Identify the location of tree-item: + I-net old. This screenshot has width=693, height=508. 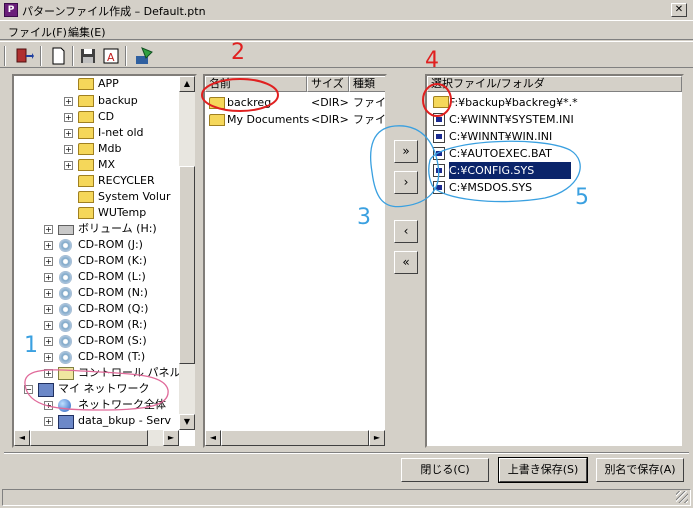
(96, 133).